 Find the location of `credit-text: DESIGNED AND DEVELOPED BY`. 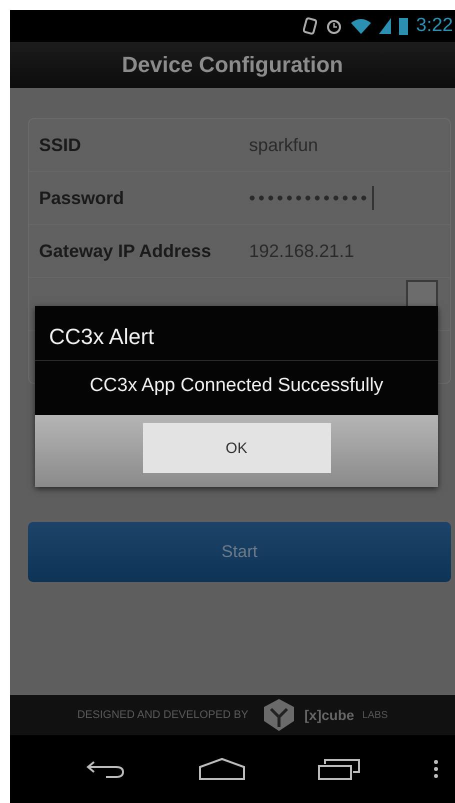

credit-text: DESIGNED AND DEVELOPED BY is located at coordinates (162, 715).